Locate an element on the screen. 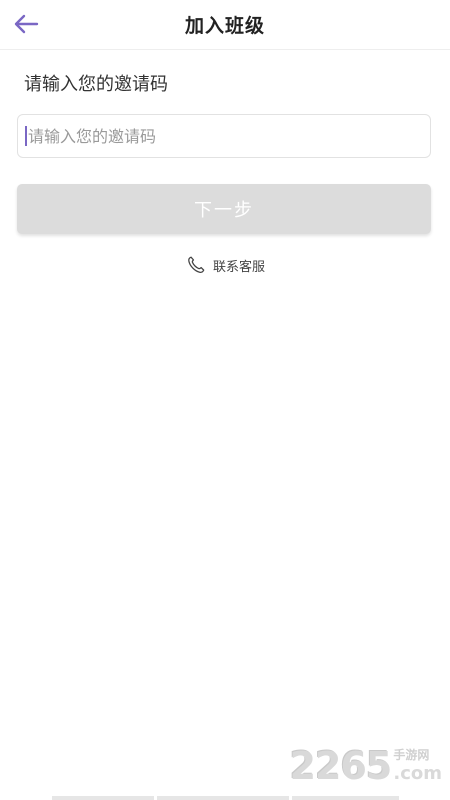  bottom-nav-hint is located at coordinates (225, 798).